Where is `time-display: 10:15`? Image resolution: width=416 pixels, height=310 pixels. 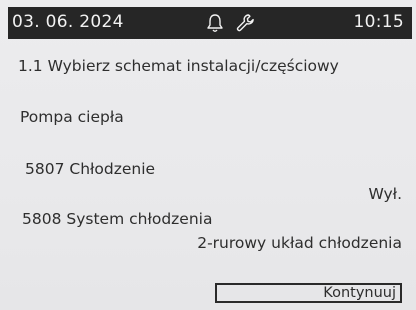
time-display: 10:15 is located at coordinates (378, 22).